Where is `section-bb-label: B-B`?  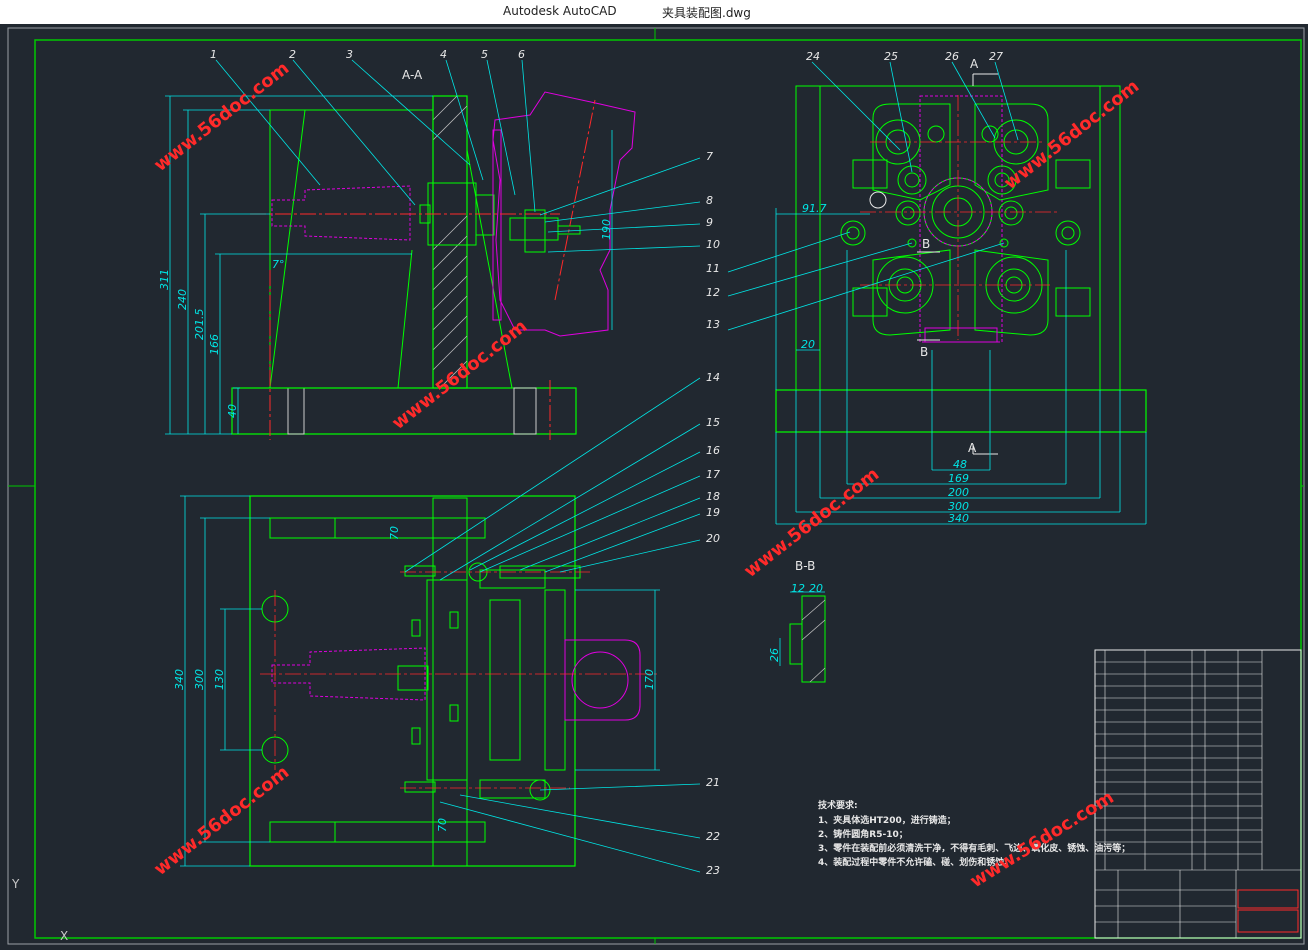 section-bb-label: B-B is located at coordinates (805, 566).